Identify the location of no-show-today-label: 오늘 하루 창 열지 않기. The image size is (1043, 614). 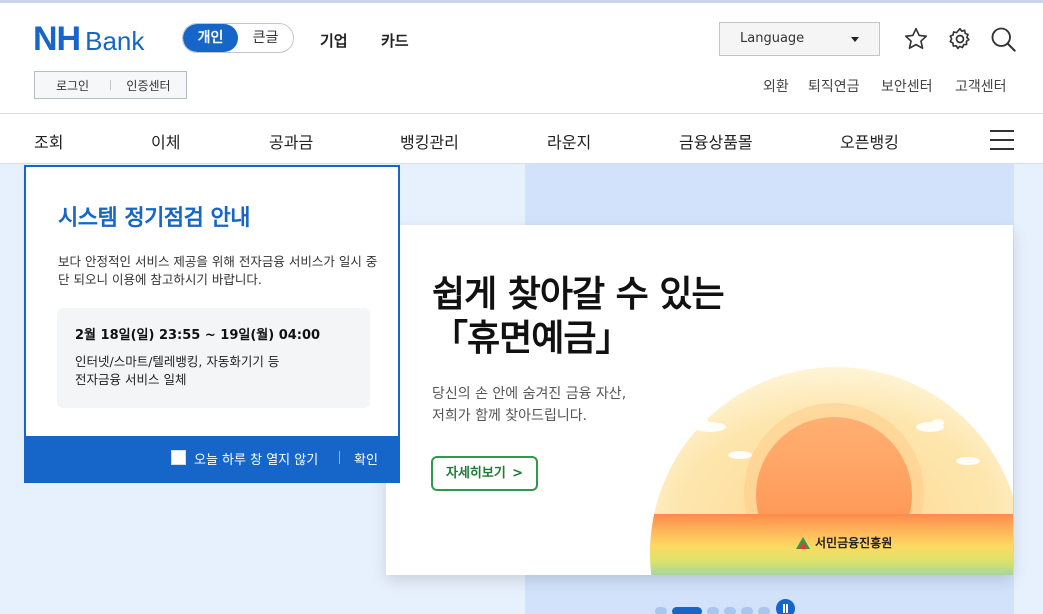
(256, 458).